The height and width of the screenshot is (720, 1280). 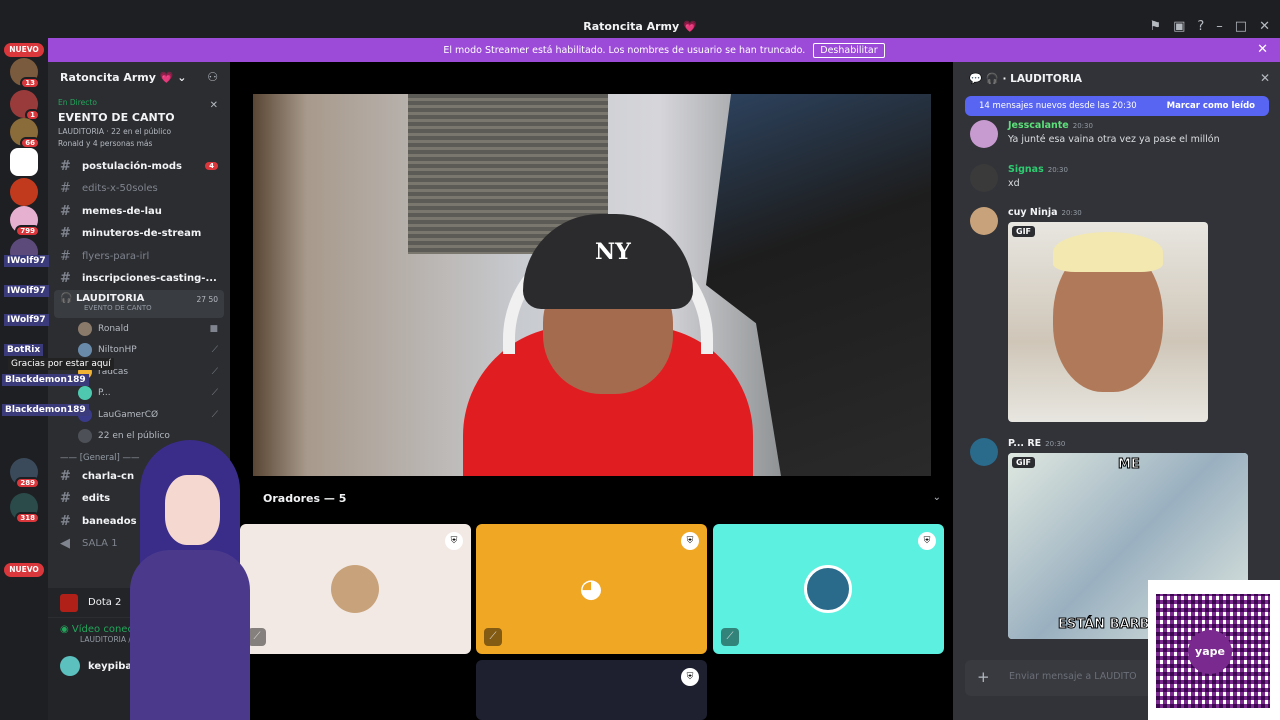 What do you see at coordinates (1026, 169) in the screenshot?
I see `author-name: Signas` at bounding box center [1026, 169].